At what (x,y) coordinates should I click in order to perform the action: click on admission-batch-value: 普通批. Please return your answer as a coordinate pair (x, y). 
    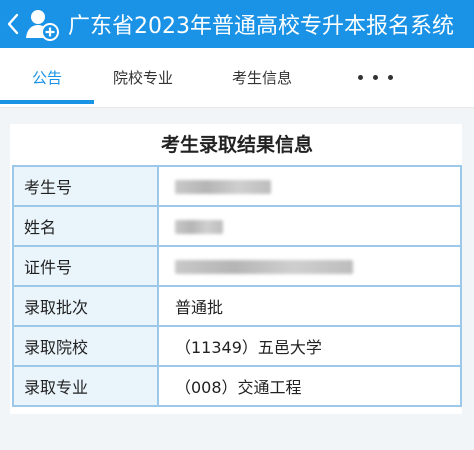
    Looking at the image, I should click on (309, 306).